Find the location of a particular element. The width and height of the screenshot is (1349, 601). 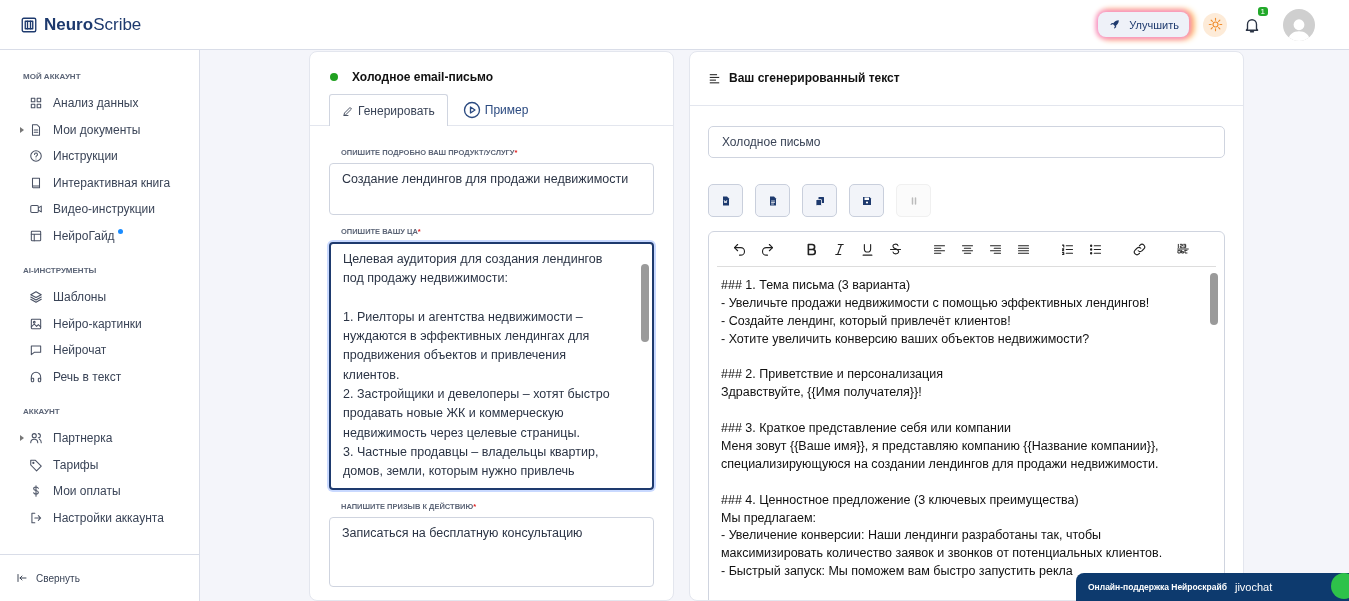

link-icon is located at coordinates (1139, 249).